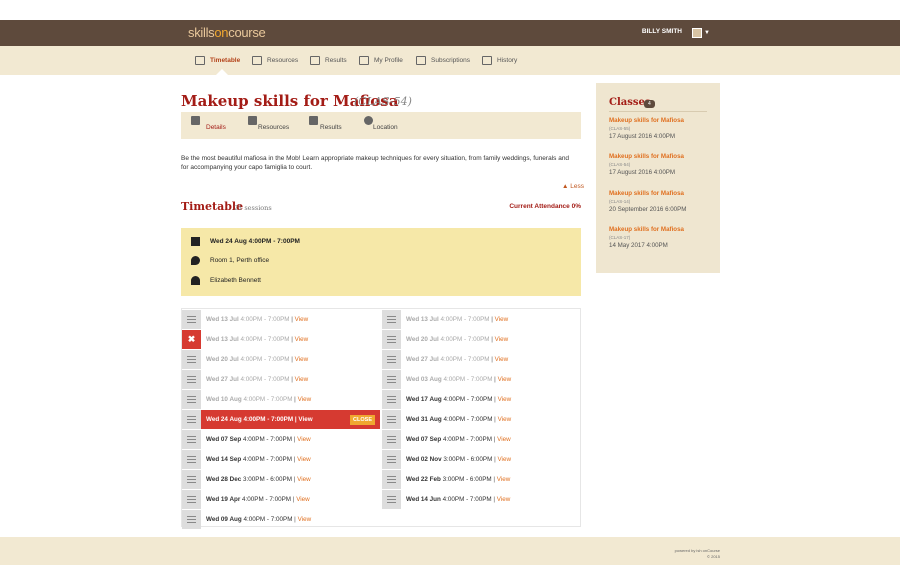 This screenshot has height=565, width=900. What do you see at coordinates (481, 419) in the screenshot?
I see `session-row: Wed 31 Aug 4:00PM - 7:00PM | View` at bounding box center [481, 419].